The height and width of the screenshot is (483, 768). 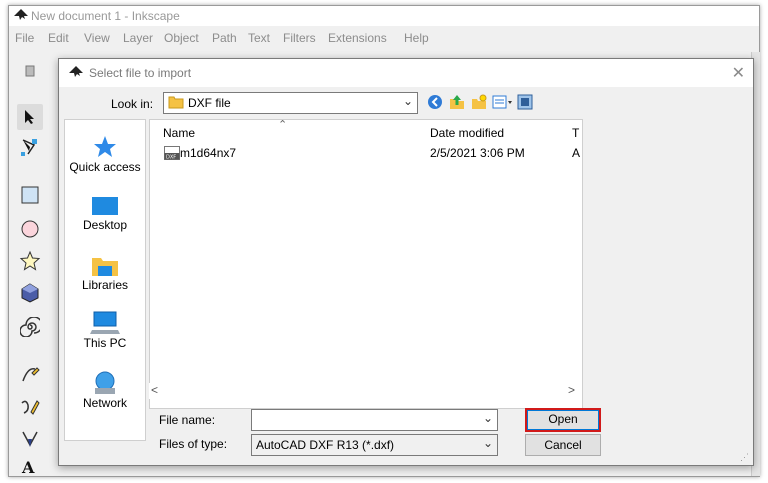 What do you see at coordinates (176, 103) in the screenshot?
I see `folder-icon` at bounding box center [176, 103].